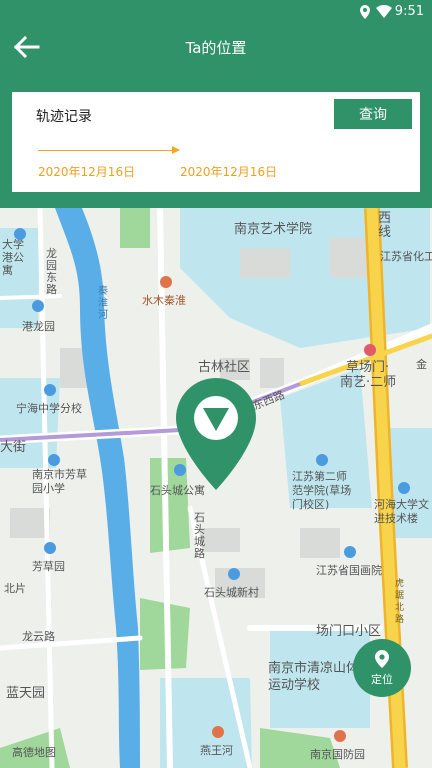 This screenshot has height=768, width=432. Describe the element at coordinates (103, 303) in the screenshot. I see `map-label-qinhuai-river: 秦淮河` at that location.